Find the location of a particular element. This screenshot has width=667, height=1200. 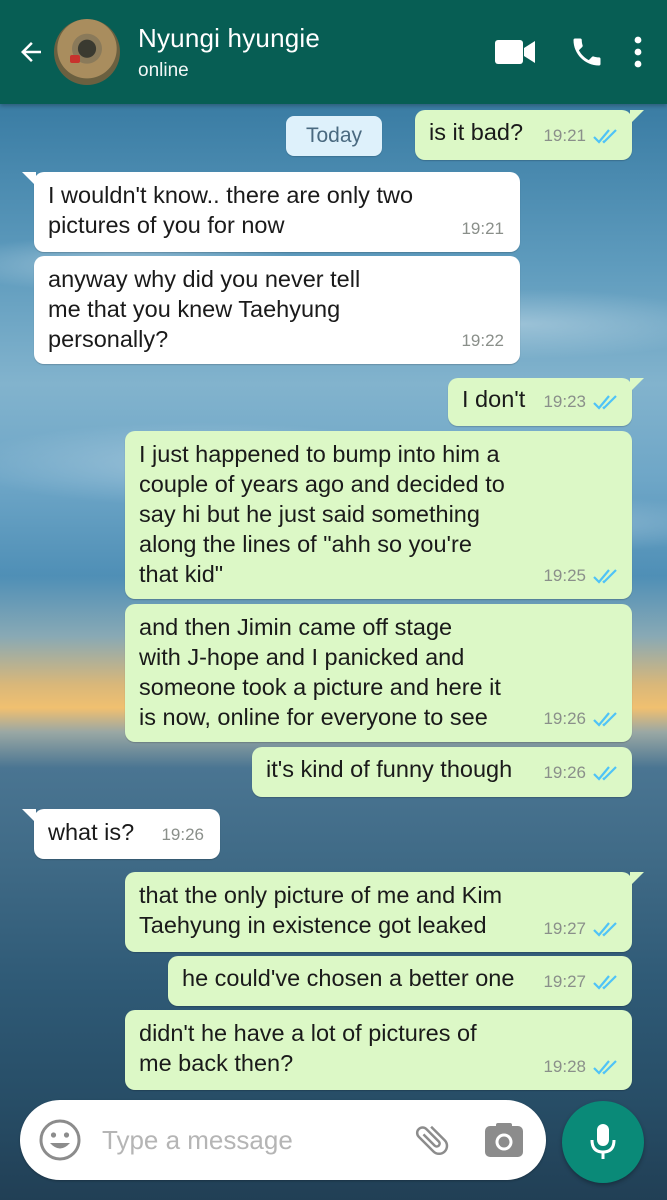

message-meta: 19:28 is located at coordinates (581, 1067).